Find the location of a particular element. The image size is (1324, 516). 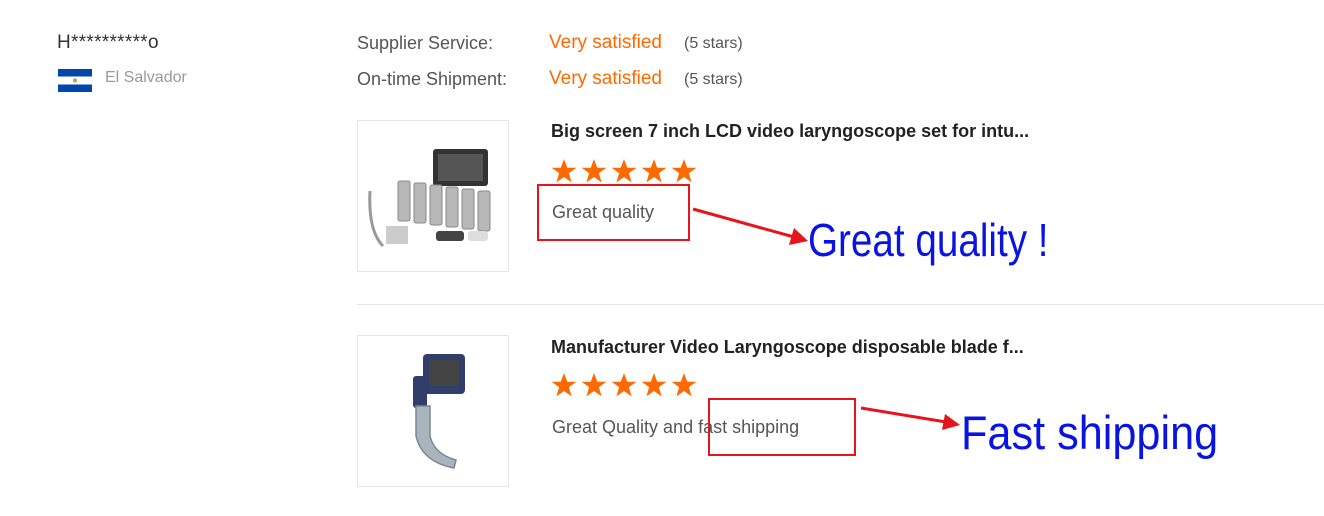

annotation-text: Fast shipping is located at coordinates (1090, 432).